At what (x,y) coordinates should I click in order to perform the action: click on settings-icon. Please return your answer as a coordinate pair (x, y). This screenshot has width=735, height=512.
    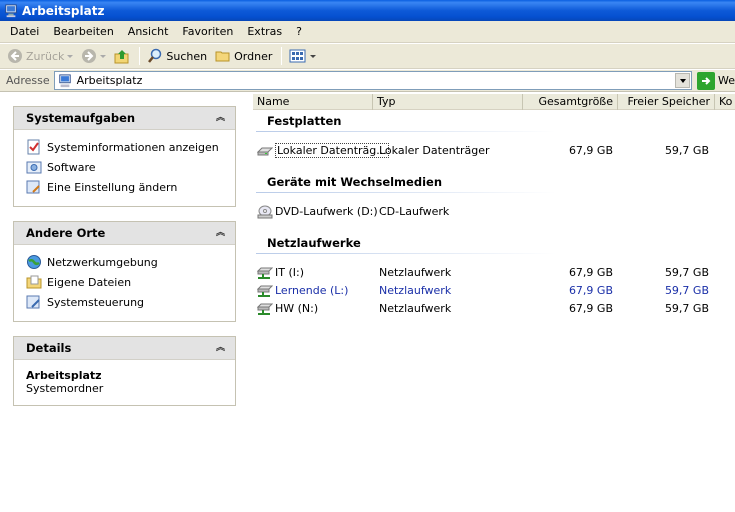
    Looking at the image, I should click on (33, 187).